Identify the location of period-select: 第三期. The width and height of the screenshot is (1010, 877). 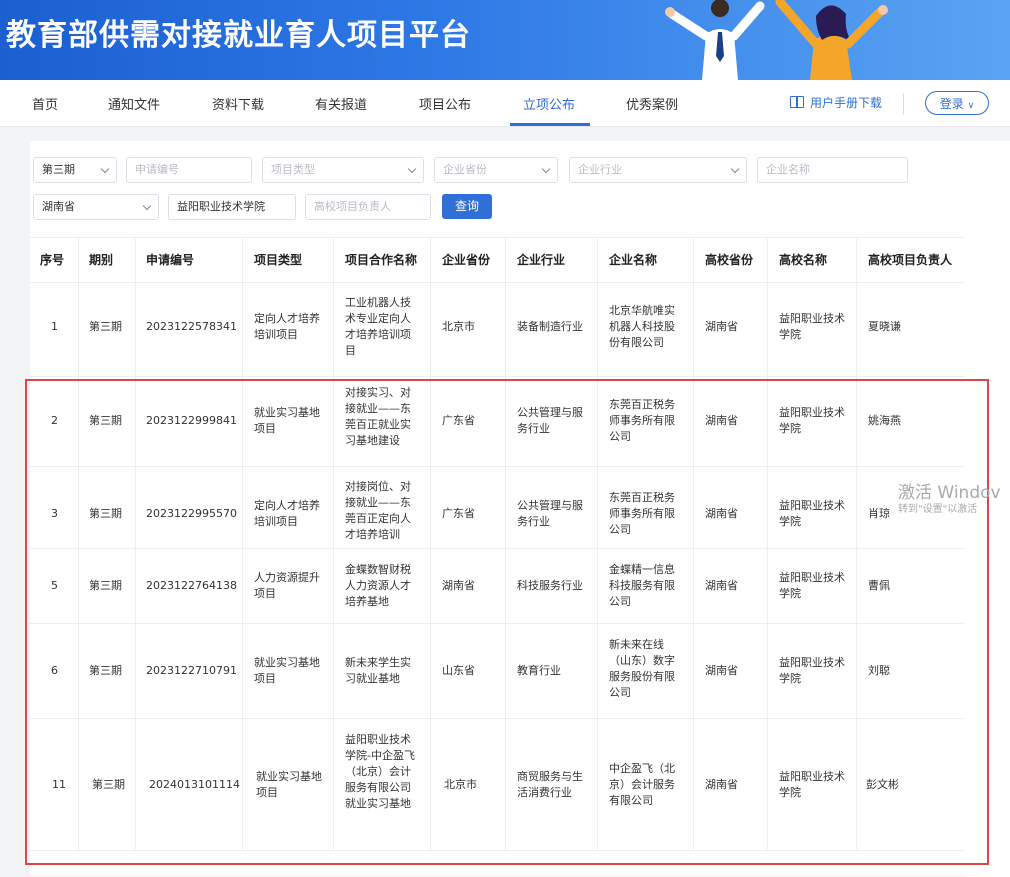
(75, 170).